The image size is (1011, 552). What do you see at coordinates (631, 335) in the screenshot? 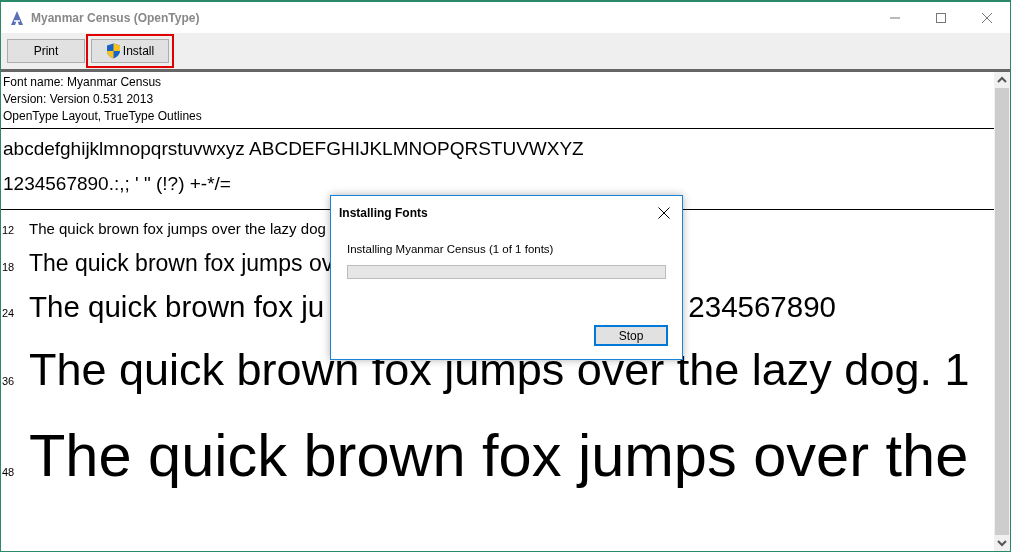
I see `stop-button: Stop` at bounding box center [631, 335].